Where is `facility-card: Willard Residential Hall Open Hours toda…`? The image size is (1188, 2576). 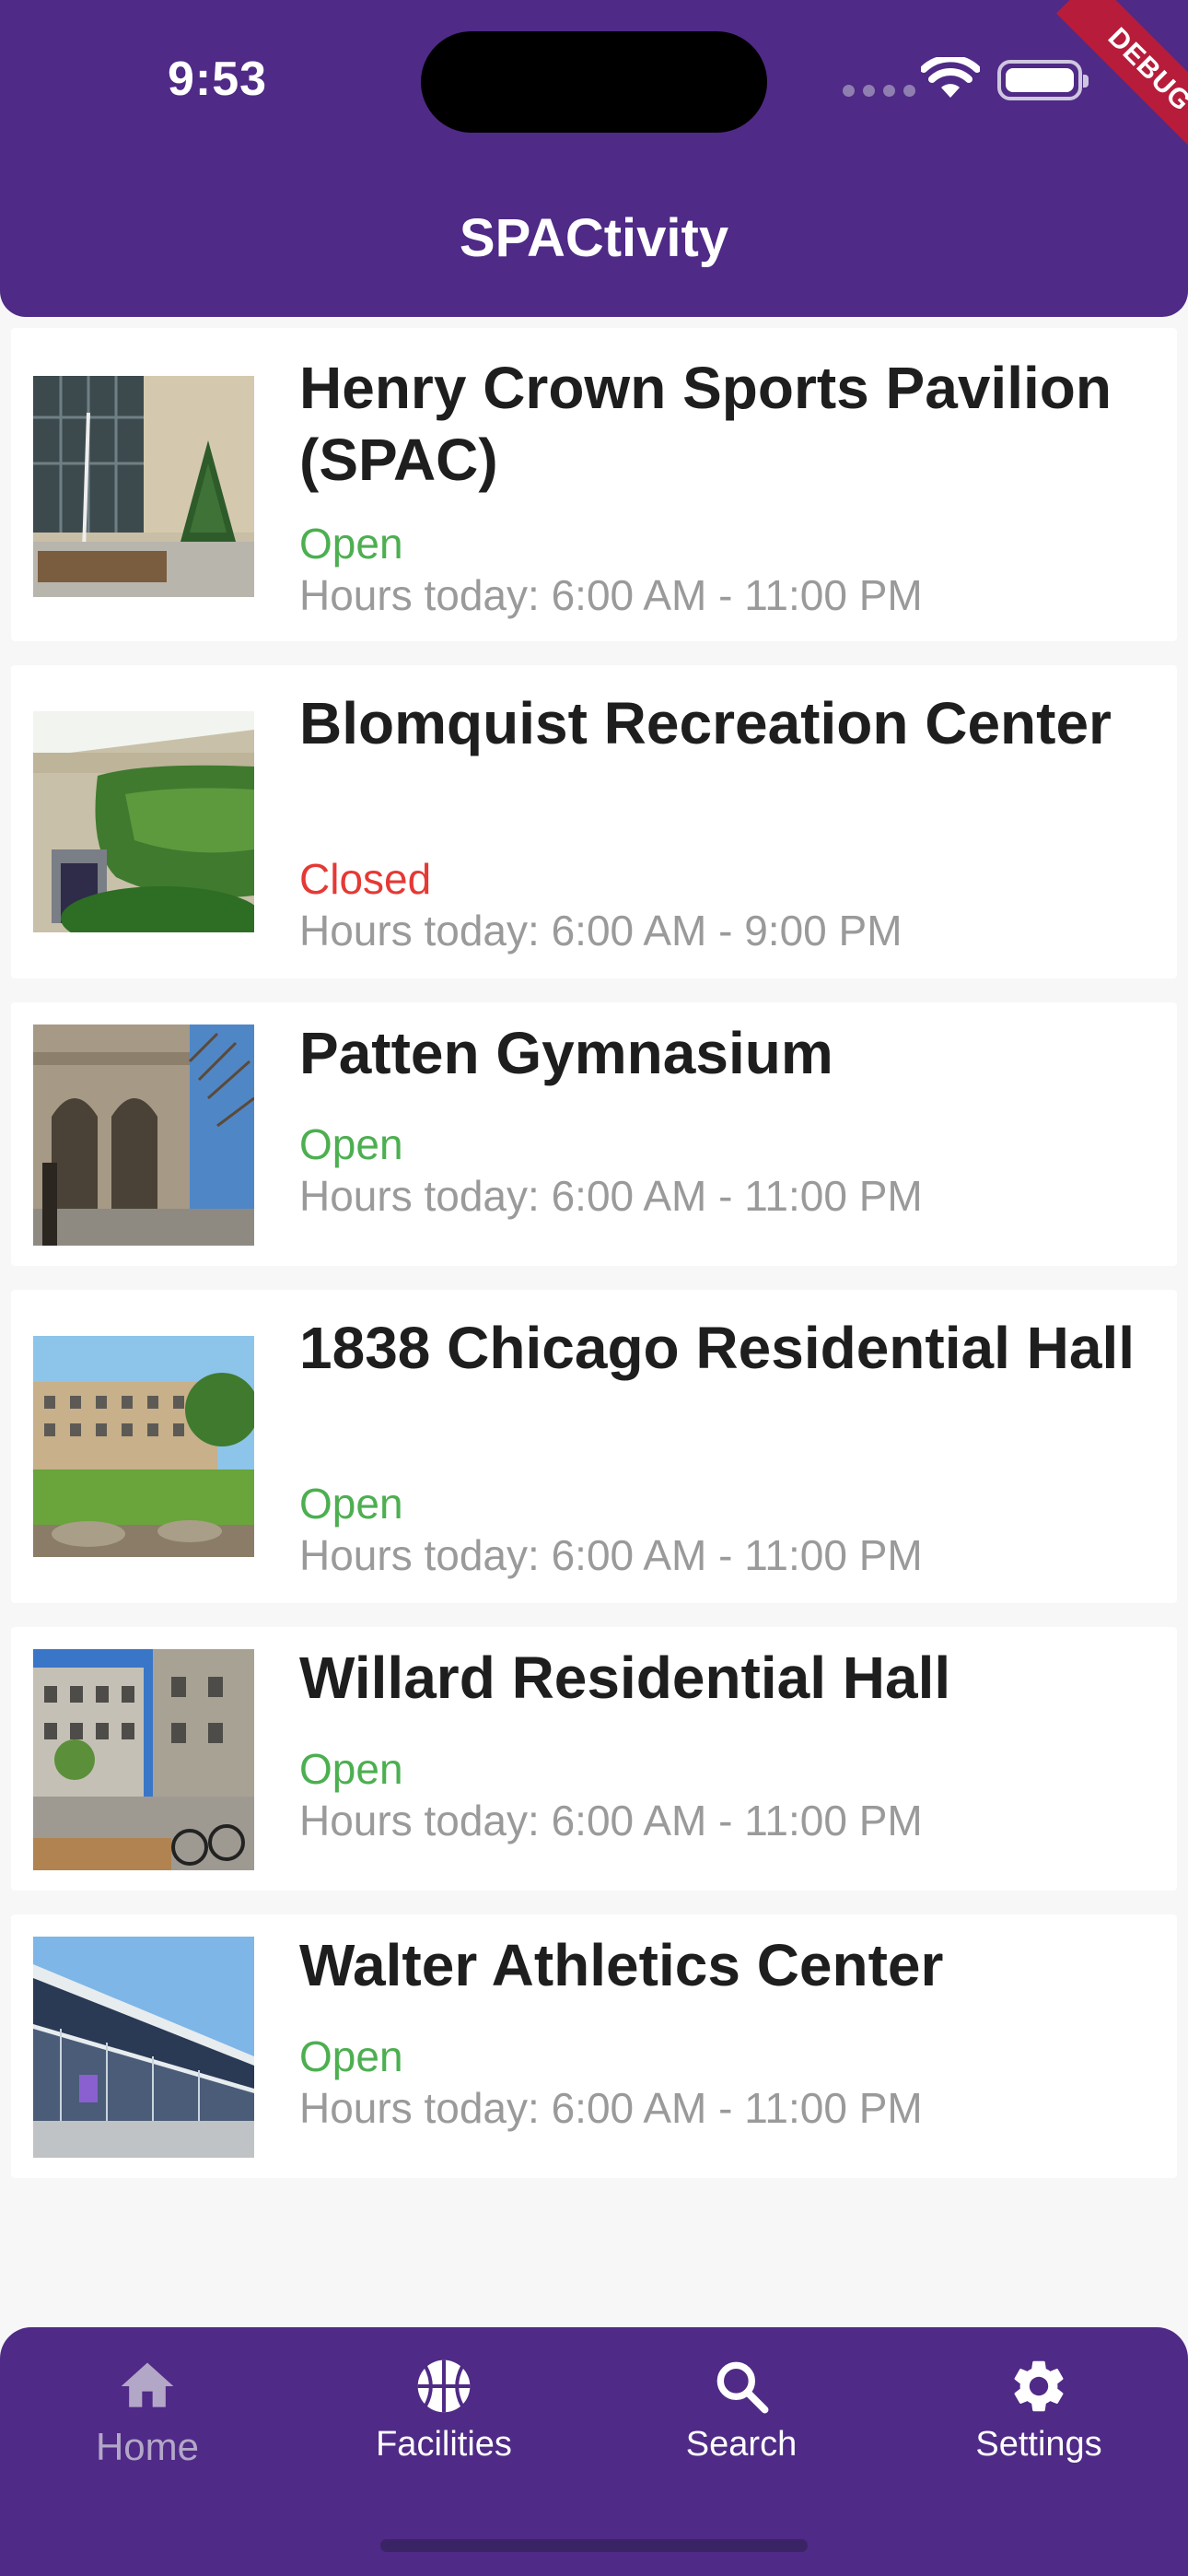 facility-card: Willard Residential Hall Open Hours toda… is located at coordinates (594, 1759).